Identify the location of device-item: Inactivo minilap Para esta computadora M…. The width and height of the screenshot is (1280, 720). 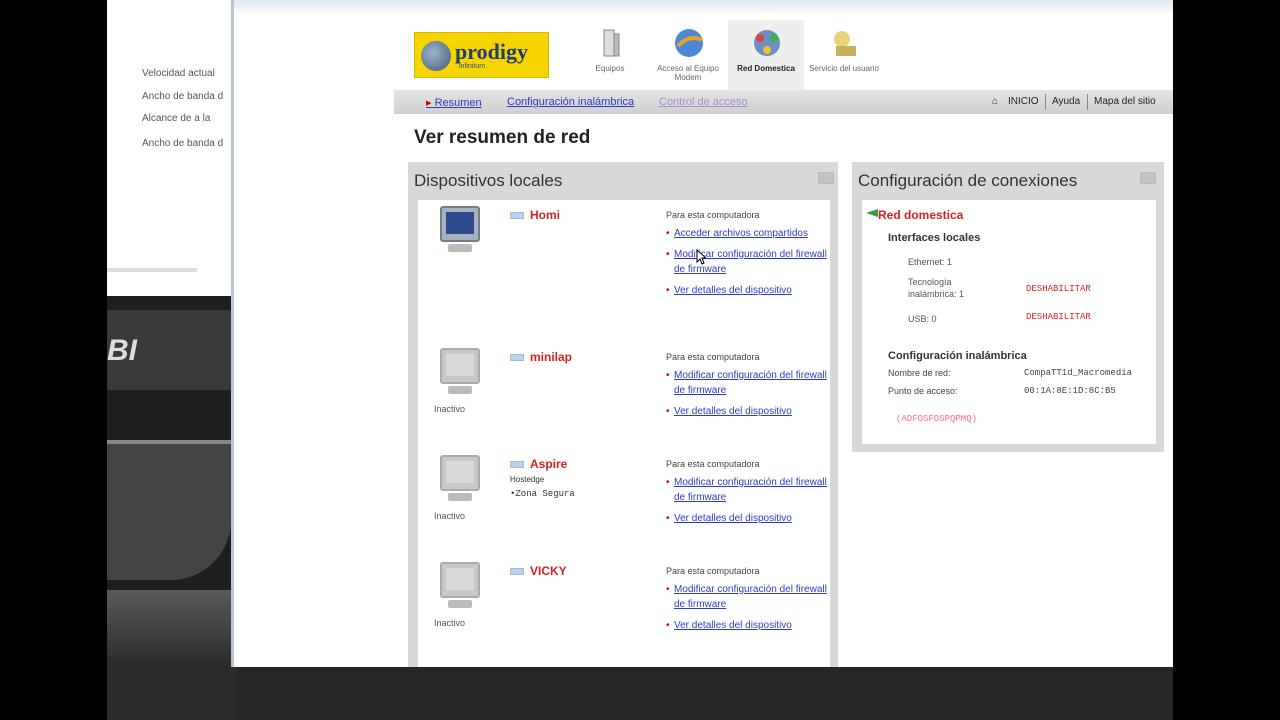
(623, 403).